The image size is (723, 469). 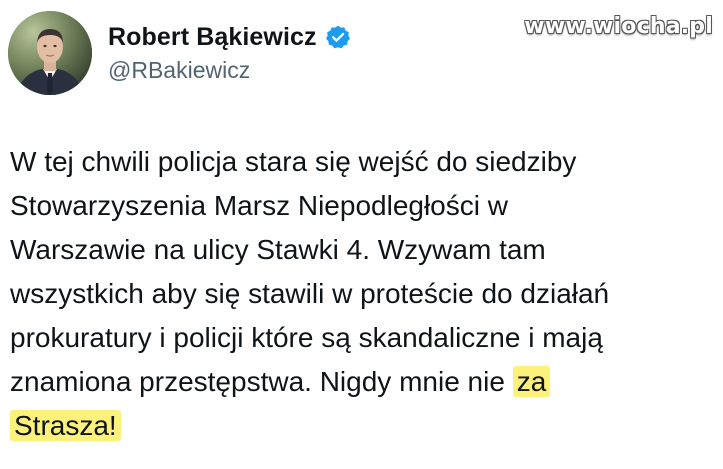 I want to click on user-handle: @RBakiewicz, so click(x=229, y=70).